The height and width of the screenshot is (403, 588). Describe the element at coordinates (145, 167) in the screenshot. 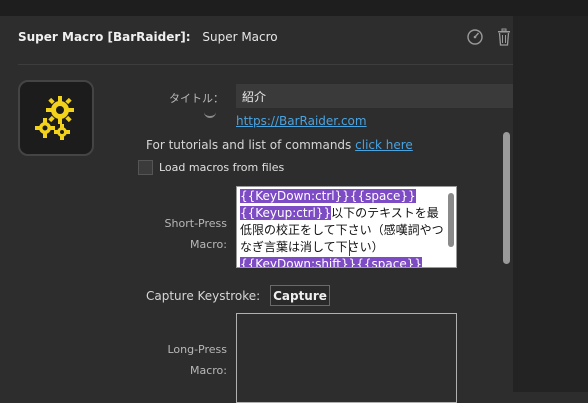

I see `load-macros-checkbox` at that location.